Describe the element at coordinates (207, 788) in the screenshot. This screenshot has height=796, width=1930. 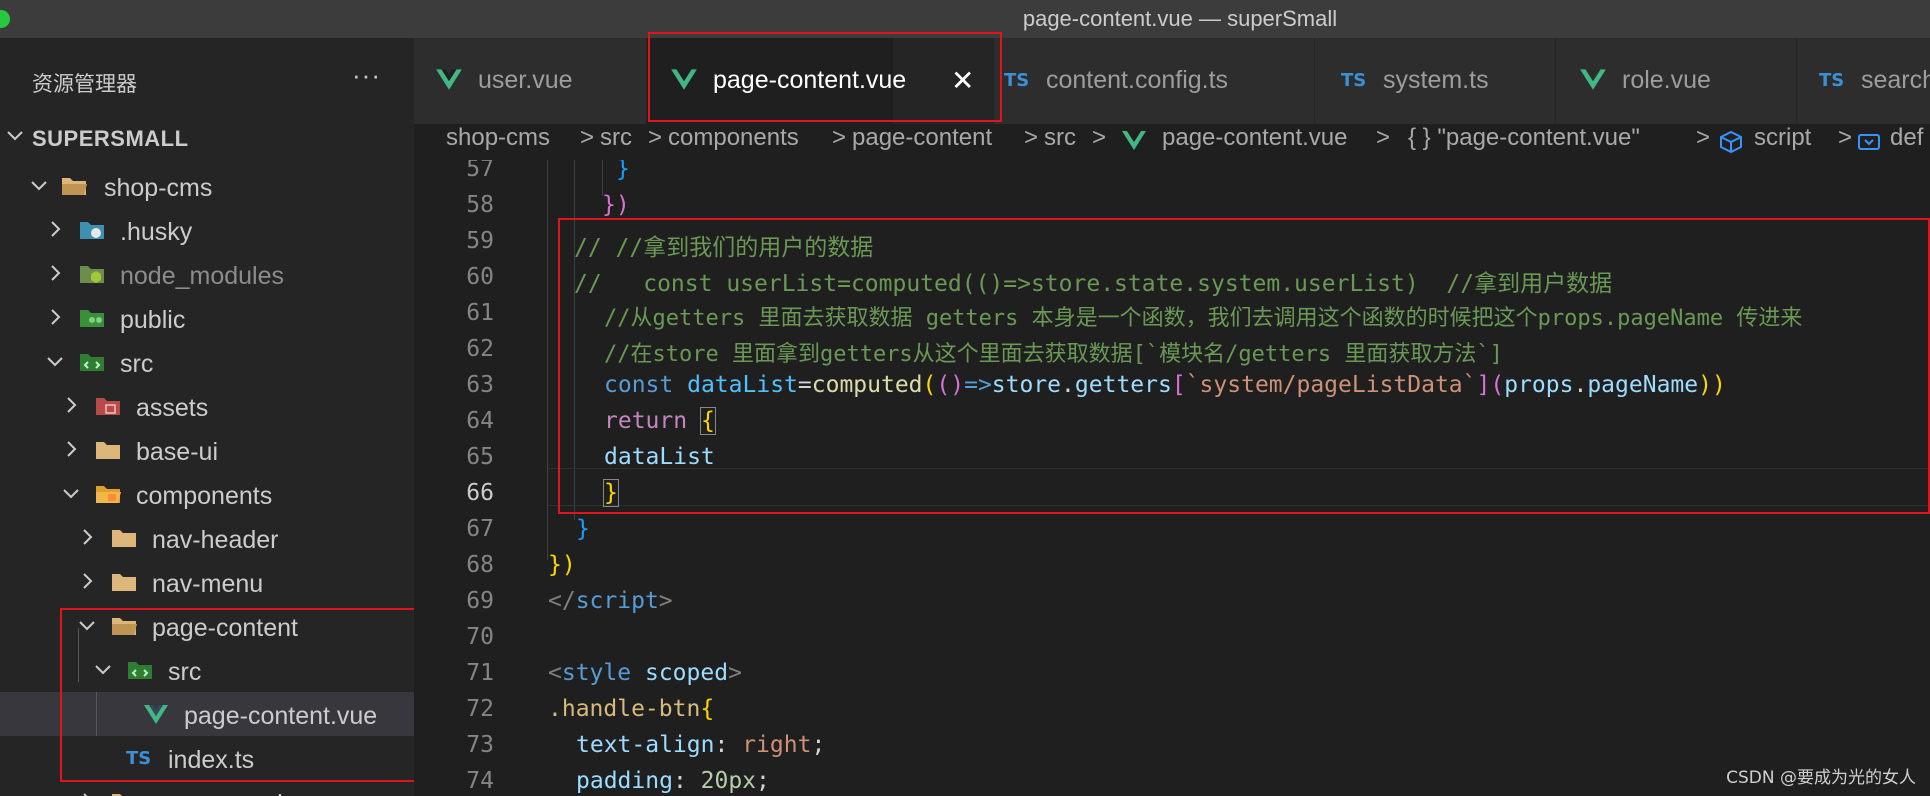
I see `tree-item-page-search: page-search` at that location.